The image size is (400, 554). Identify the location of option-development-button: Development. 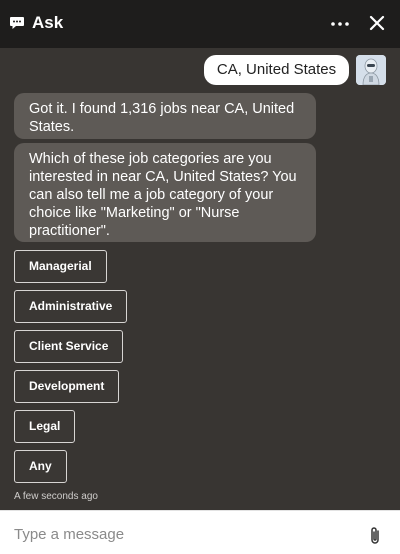
(67, 386).